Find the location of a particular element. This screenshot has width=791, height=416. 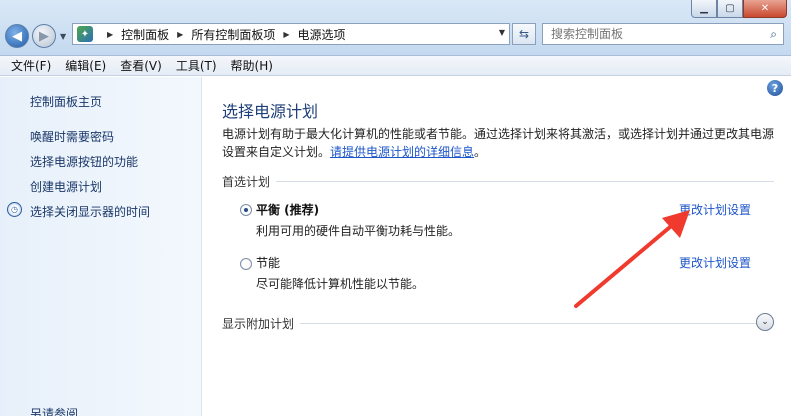

change-balanced-plan-settings-link: 更改计划设置 is located at coordinates (715, 209).